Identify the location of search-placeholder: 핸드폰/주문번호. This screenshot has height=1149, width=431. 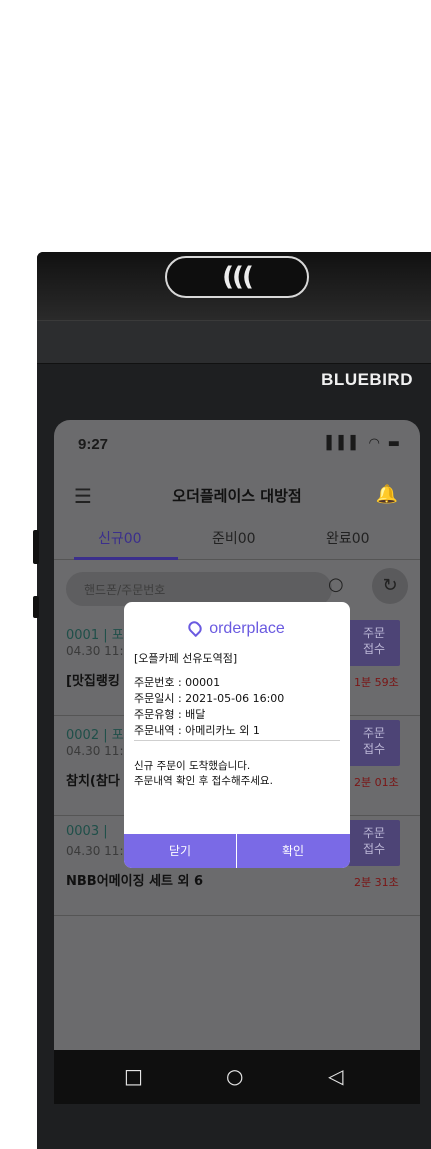
(125, 590).